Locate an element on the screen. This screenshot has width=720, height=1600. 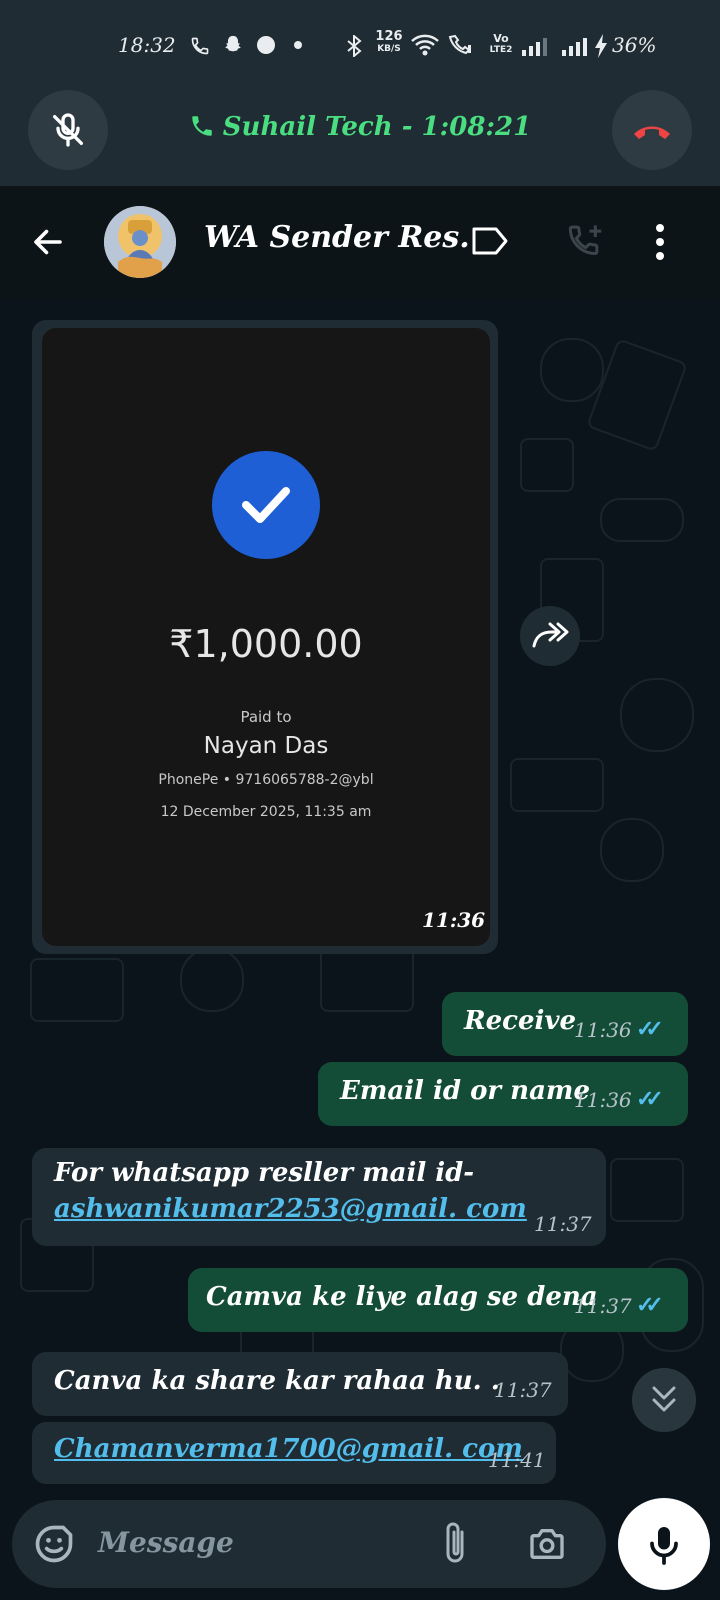
scroll-down-icon is located at coordinates (664, 1399).